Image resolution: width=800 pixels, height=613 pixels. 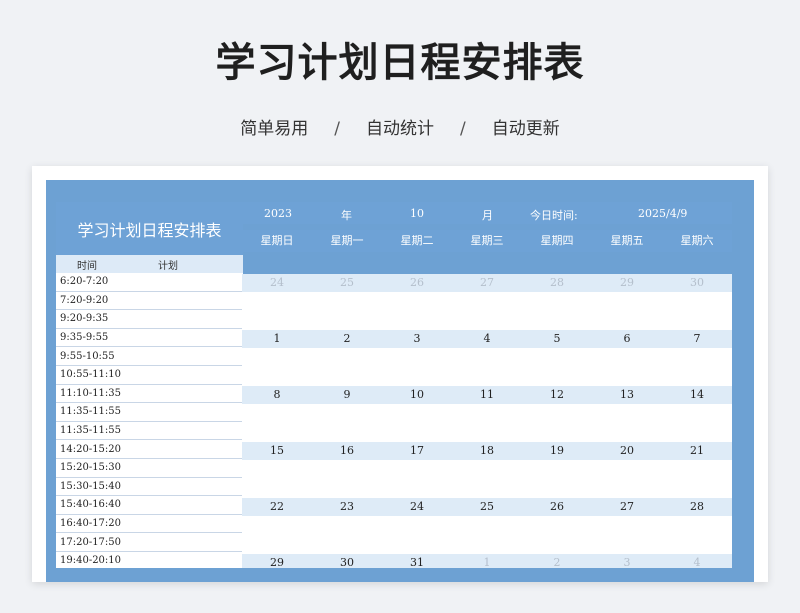 I want to click on date-cell: 10, so click(x=417, y=395).